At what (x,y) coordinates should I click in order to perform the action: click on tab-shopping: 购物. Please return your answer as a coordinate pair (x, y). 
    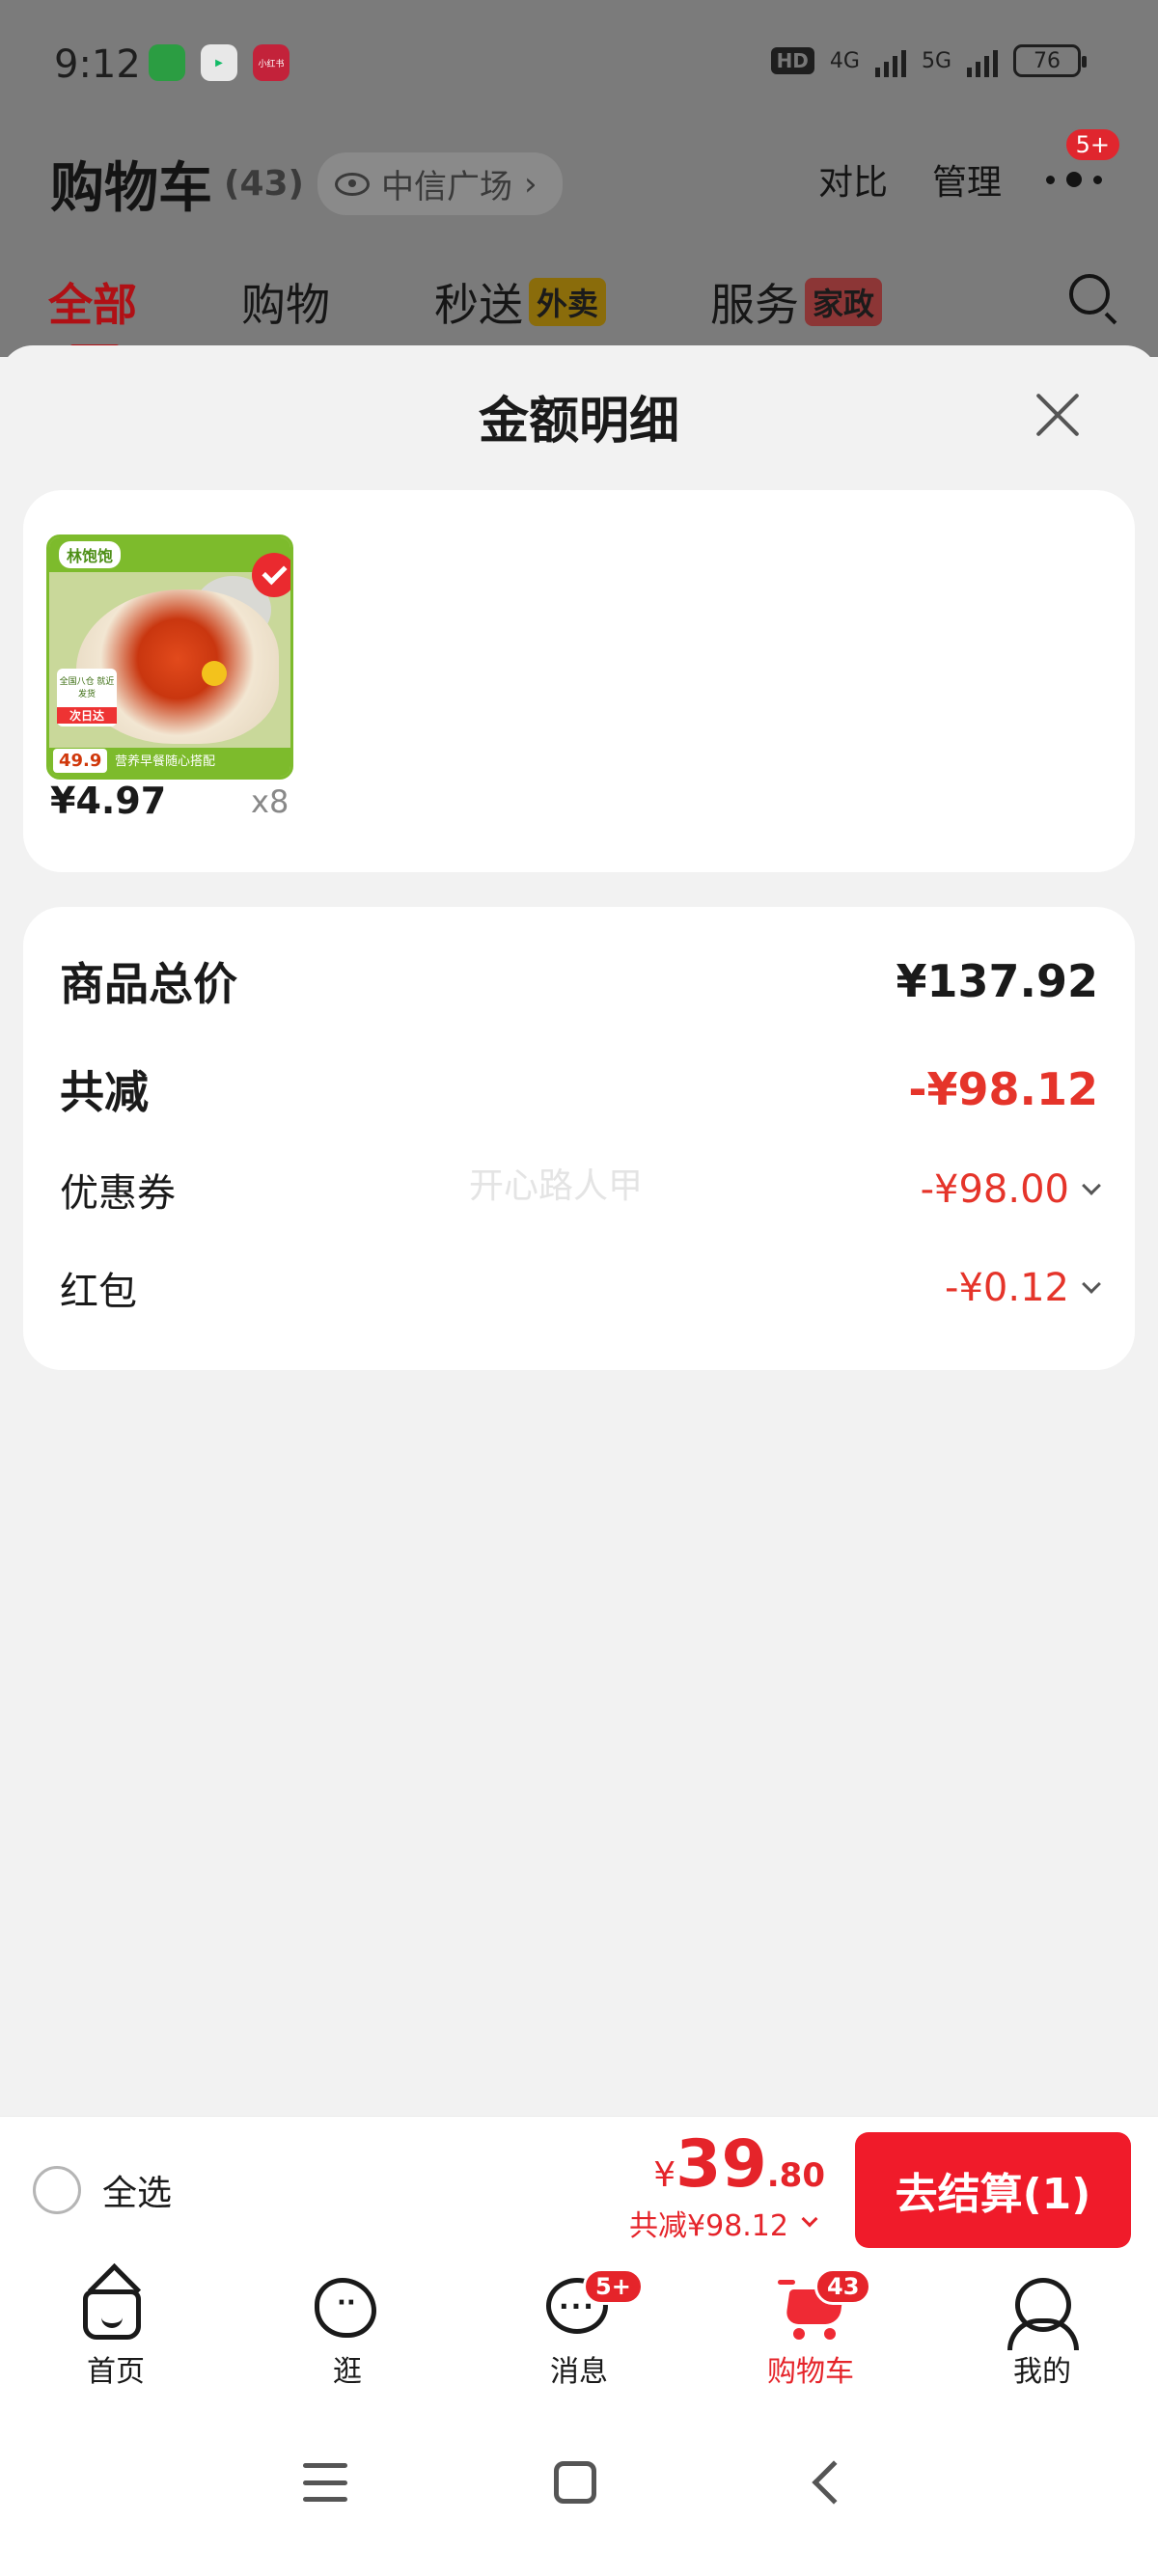
    Looking at the image, I should click on (285, 302).